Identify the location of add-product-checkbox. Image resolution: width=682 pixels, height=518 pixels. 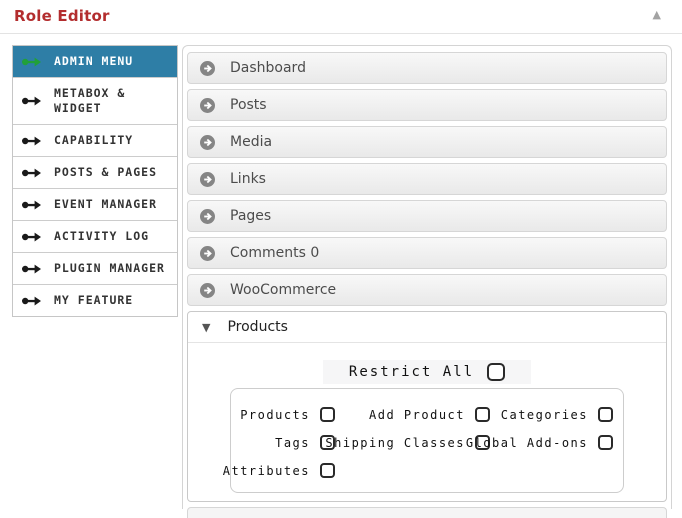
(482, 414).